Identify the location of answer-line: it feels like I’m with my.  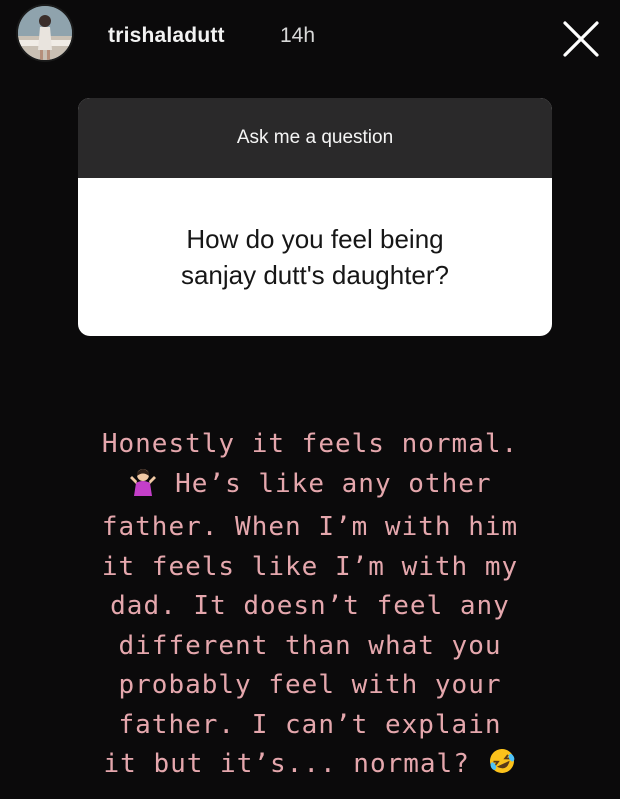
(310, 566).